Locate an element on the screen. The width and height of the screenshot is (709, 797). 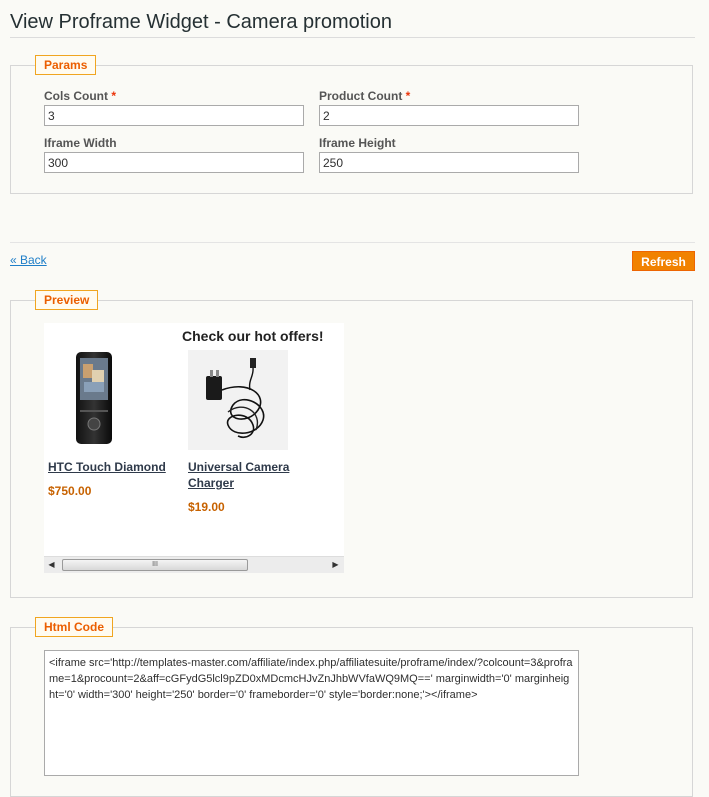
product-count-label: Product Count * is located at coordinates (364, 96).